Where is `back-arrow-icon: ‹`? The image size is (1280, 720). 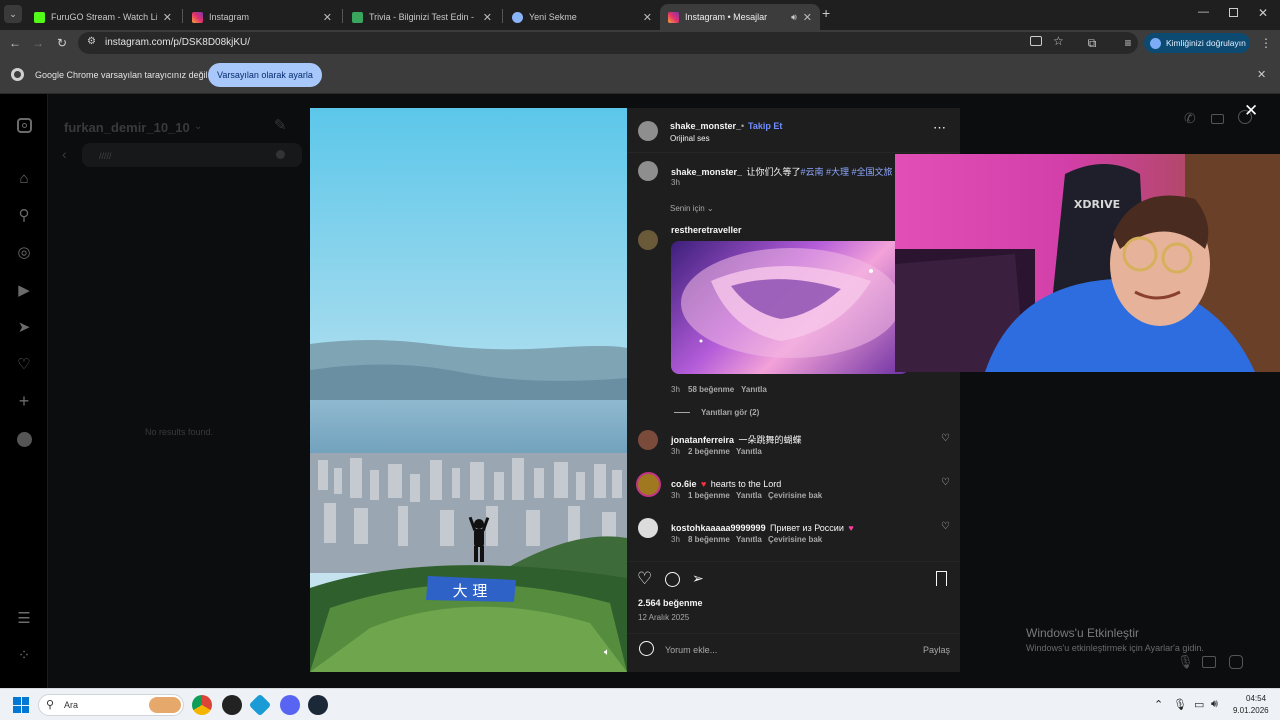
back-arrow-icon: ‹ is located at coordinates (64, 154).